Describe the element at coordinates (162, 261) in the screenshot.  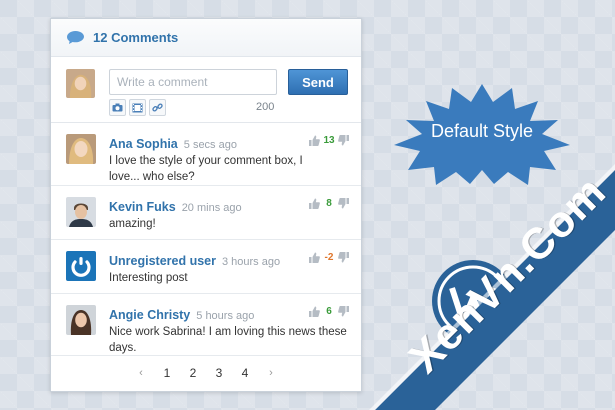
I see `comment-author: Unregistered user` at that location.